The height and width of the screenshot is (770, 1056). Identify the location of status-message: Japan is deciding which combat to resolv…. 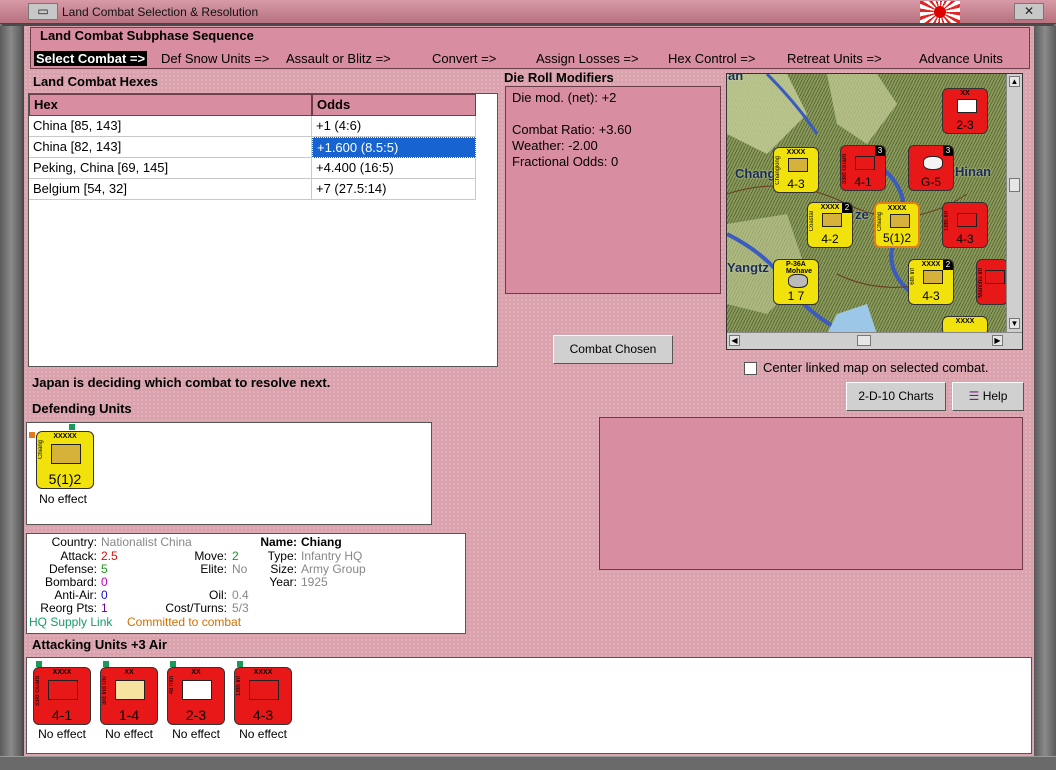
(181, 382).